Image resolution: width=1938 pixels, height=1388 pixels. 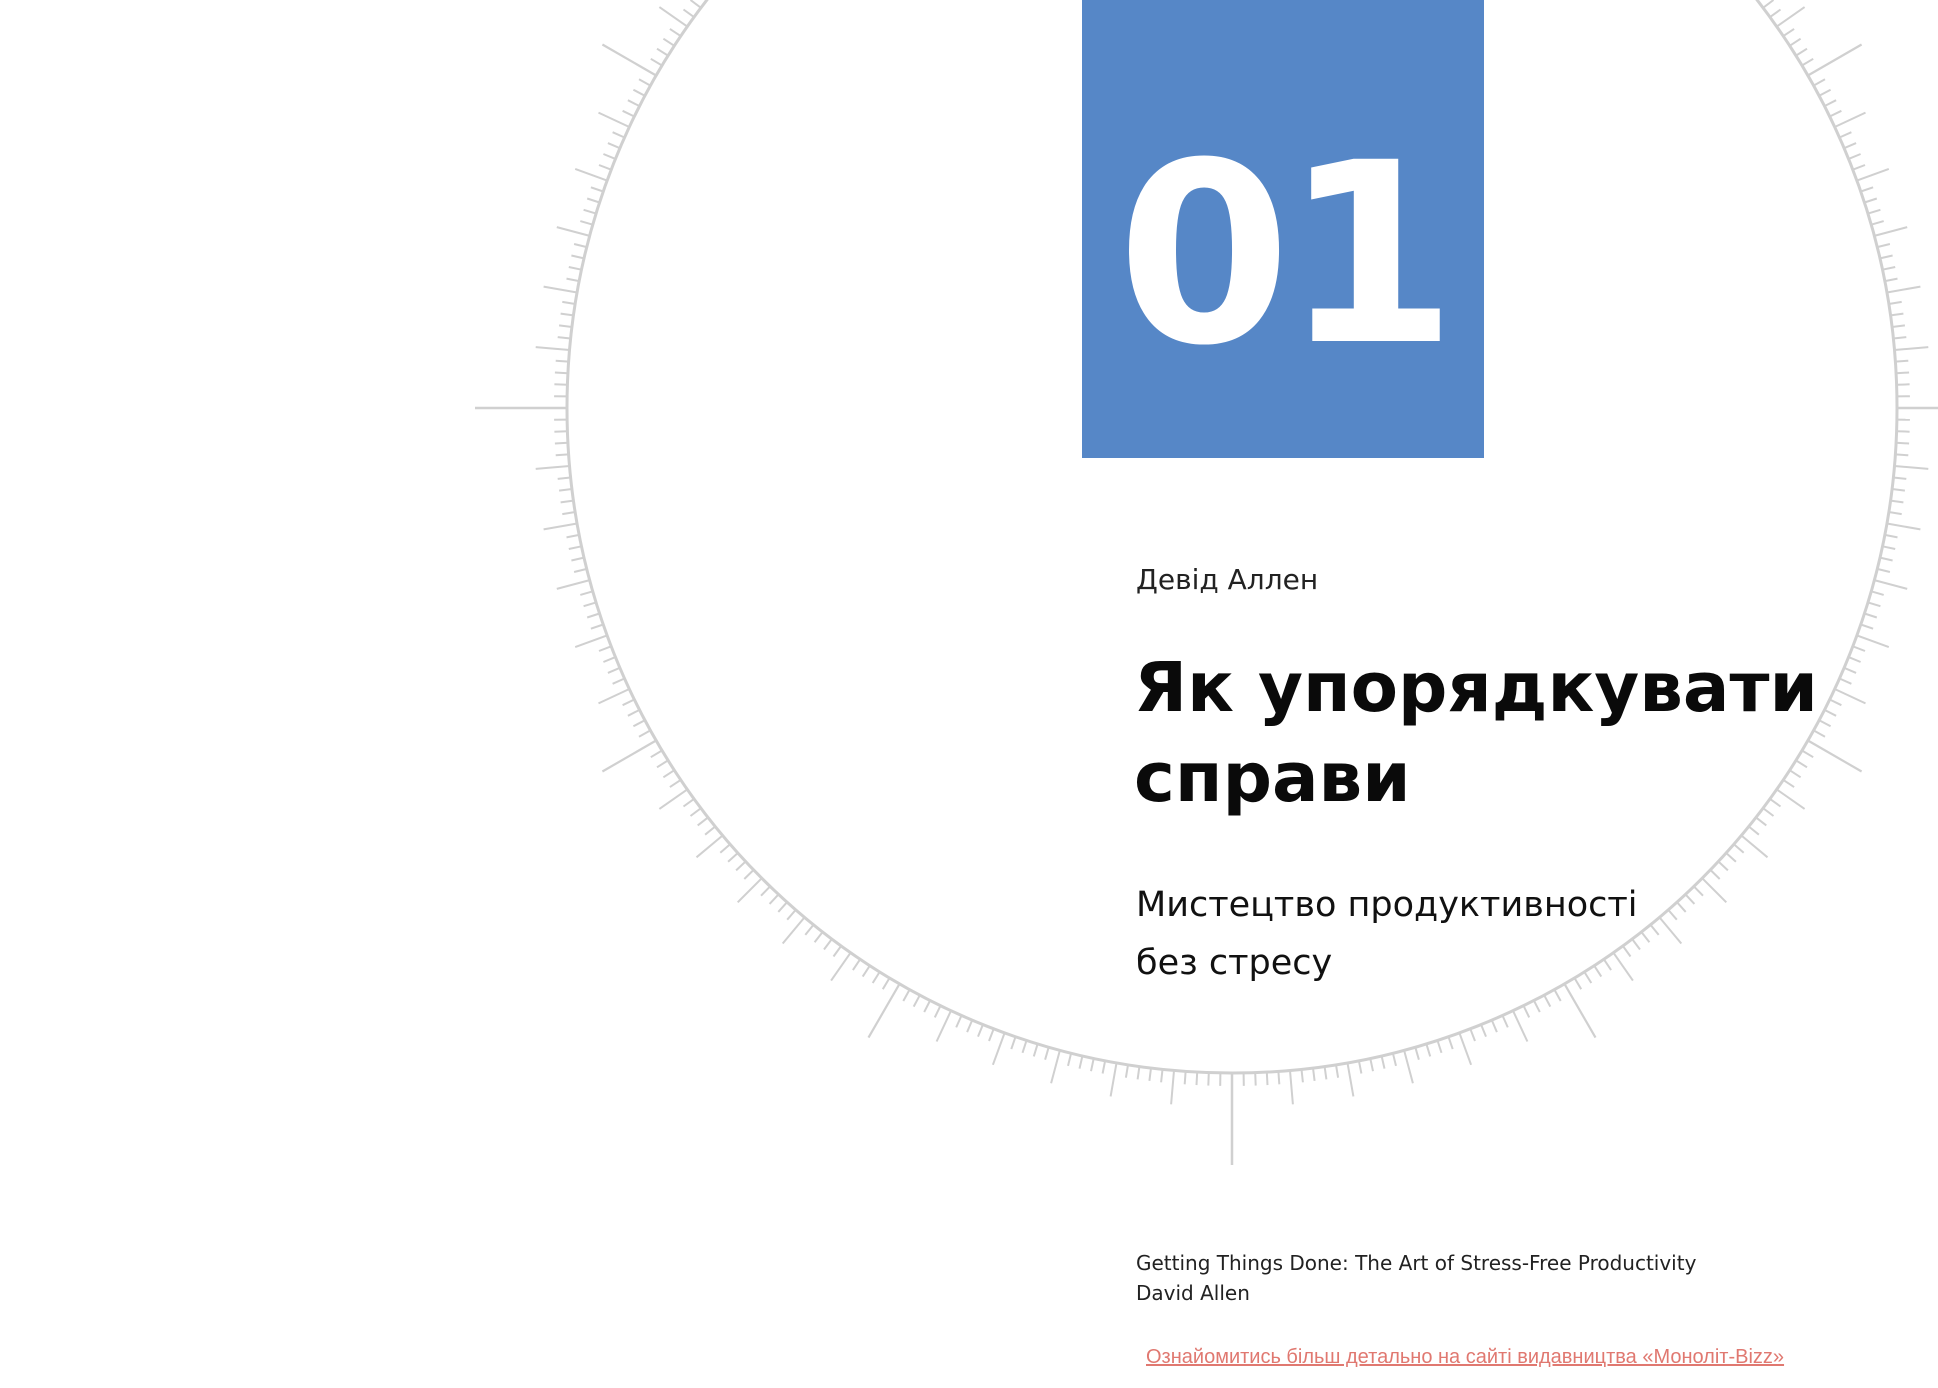 What do you see at coordinates (1193, 1293) in the screenshot?
I see `original-author: David Allen` at bounding box center [1193, 1293].